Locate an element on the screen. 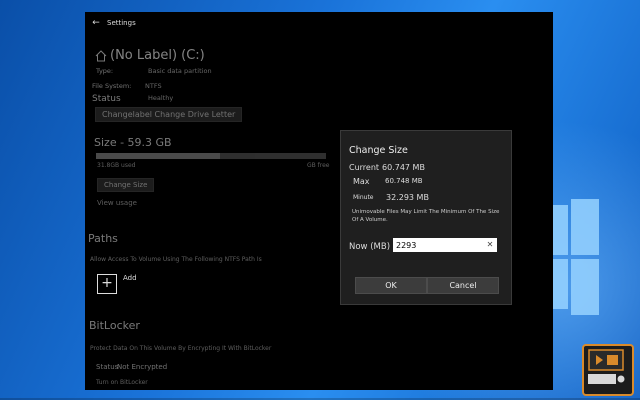 This screenshot has width=640, height=400. view-usage-link: View usage is located at coordinates (117, 203).